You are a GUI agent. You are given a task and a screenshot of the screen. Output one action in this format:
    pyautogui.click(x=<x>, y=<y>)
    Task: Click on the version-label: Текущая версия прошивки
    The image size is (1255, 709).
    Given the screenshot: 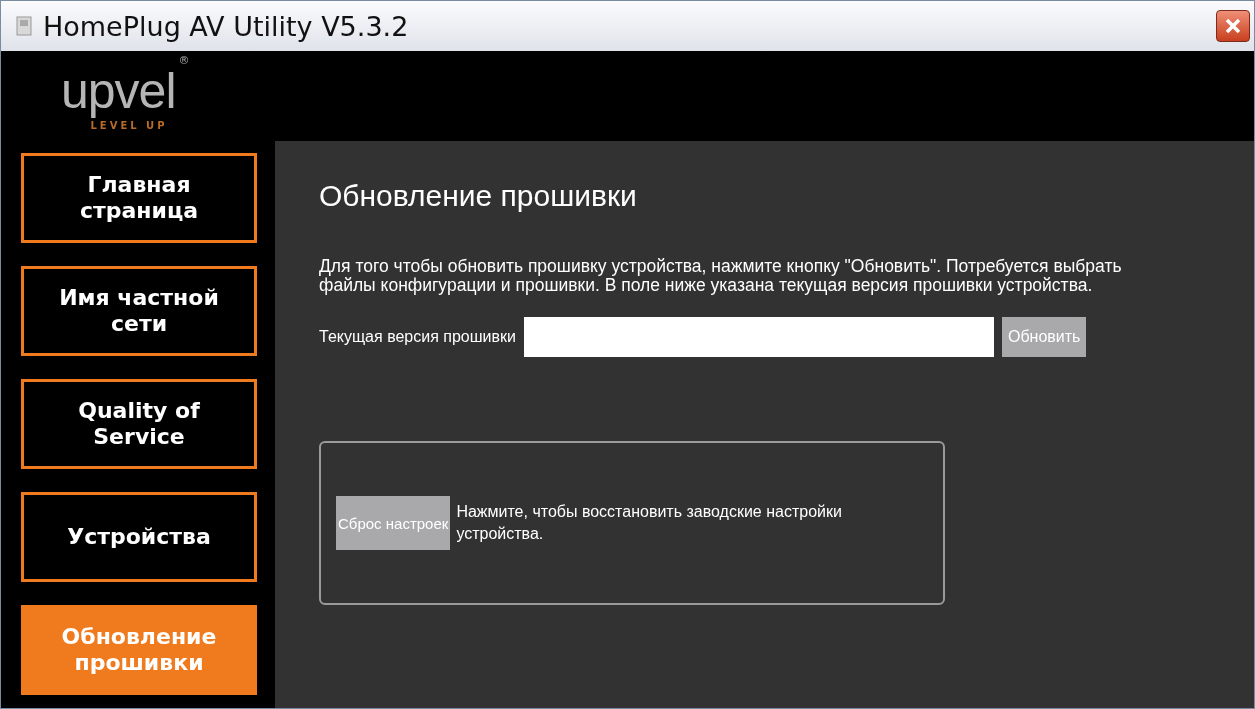 What is the action you would take?
    pyautogui.click(x=417, y=337)
    